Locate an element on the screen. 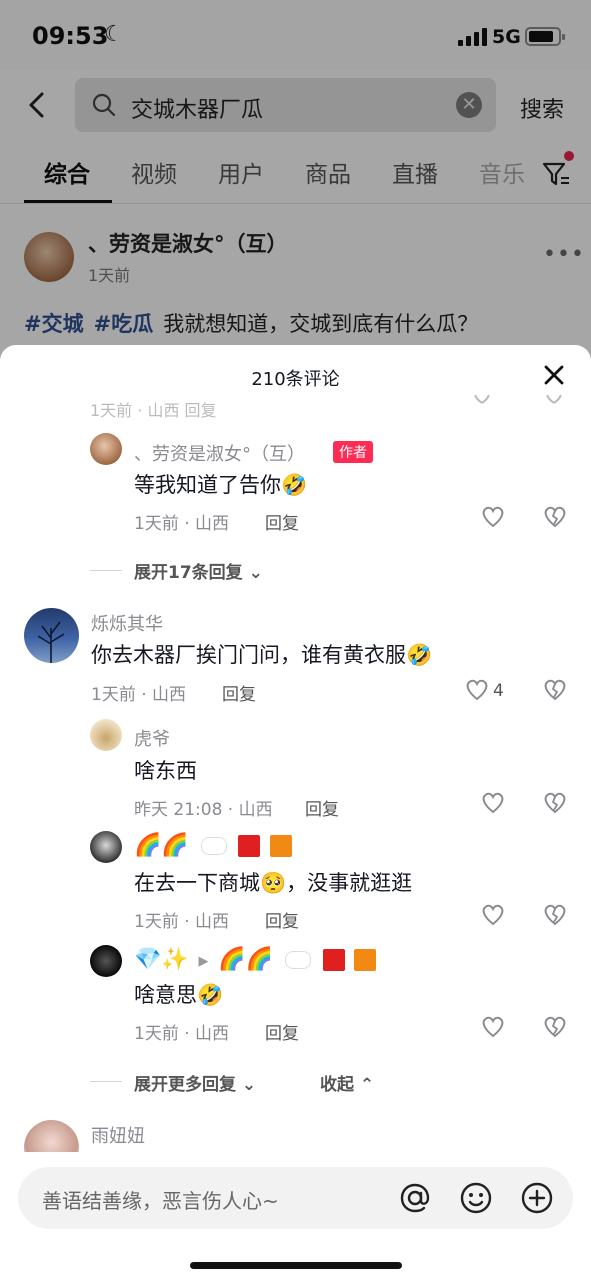  commenter-name: 🌈🌈 is located at coordinates (215, 845).